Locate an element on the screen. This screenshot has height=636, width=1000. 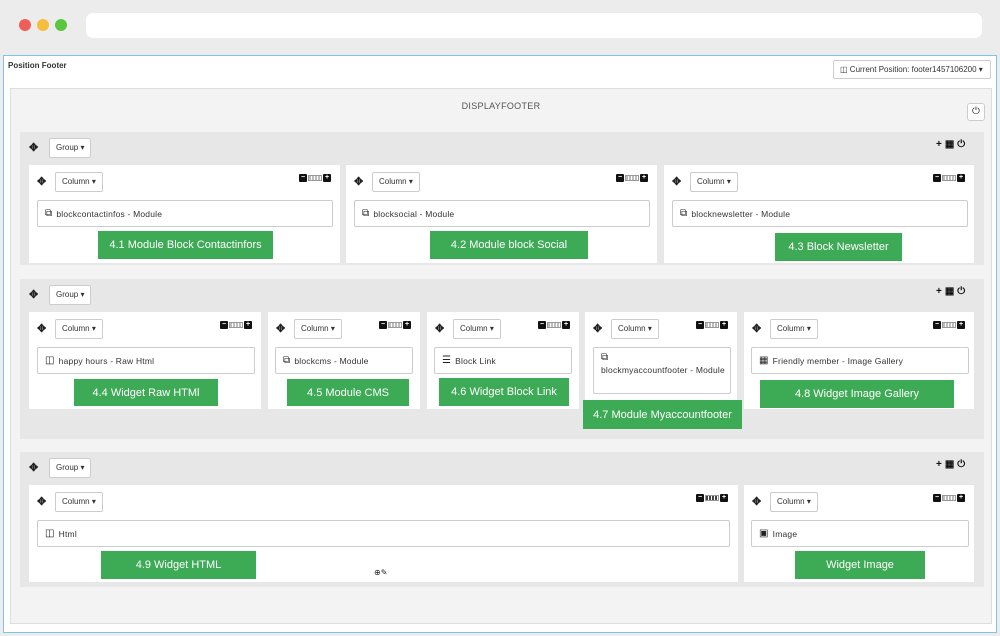
module-item: ⧉ blocknewsletter - Module is located at coordinates (820, 213).